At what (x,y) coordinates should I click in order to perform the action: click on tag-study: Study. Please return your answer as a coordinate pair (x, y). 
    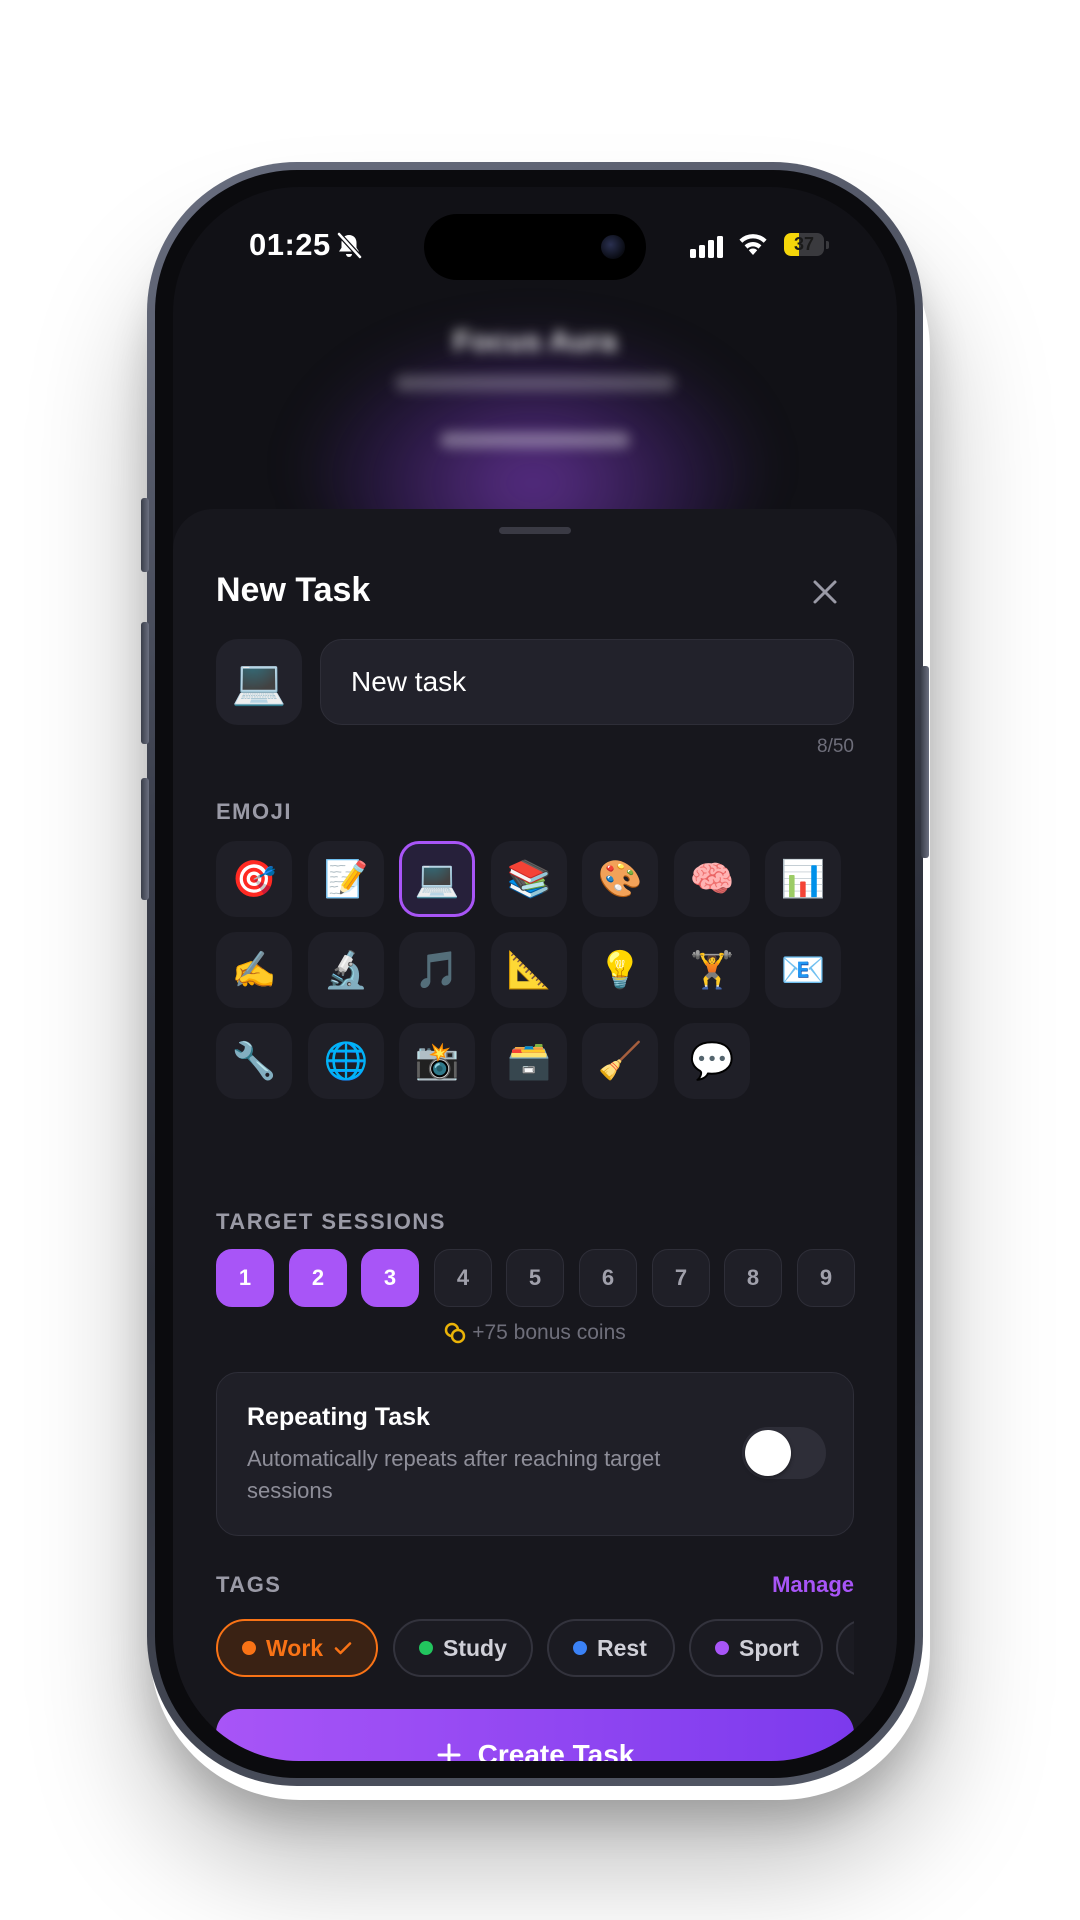
    Looking at the image, I should click on (463, 1648).